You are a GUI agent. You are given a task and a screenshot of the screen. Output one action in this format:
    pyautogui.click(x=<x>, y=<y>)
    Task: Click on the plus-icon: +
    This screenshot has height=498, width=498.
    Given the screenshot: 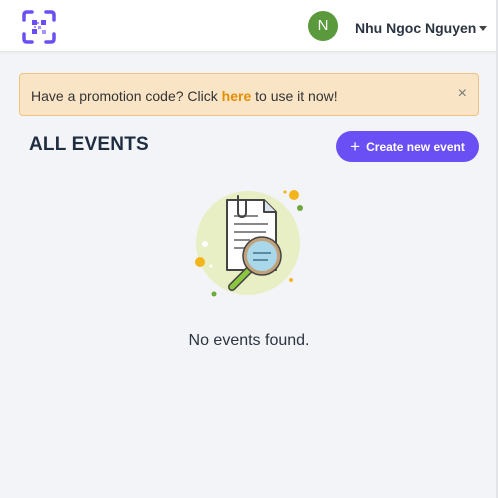 What is the action you would take?
    pyautogui.click(x=355, y=146)
    